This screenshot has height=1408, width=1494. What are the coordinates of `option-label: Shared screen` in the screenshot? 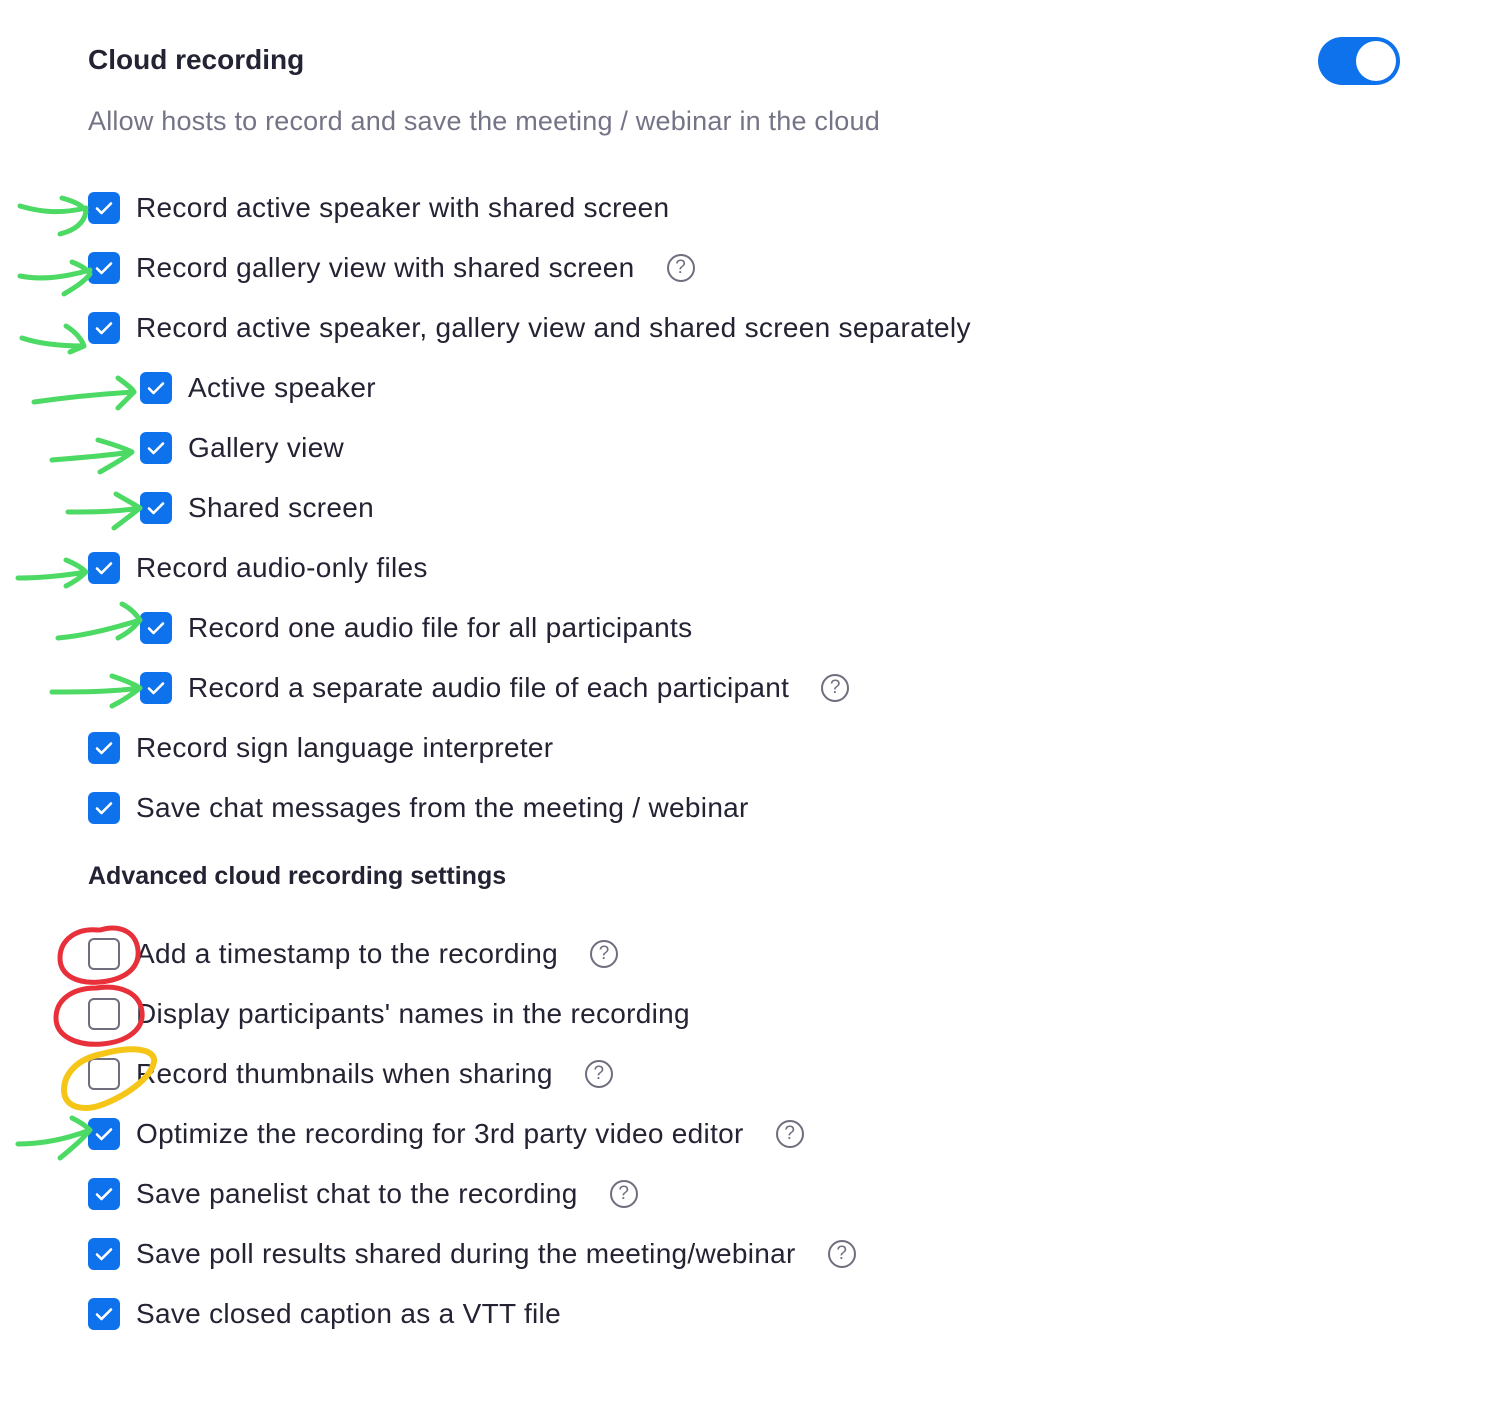 It's located at (281, 507).